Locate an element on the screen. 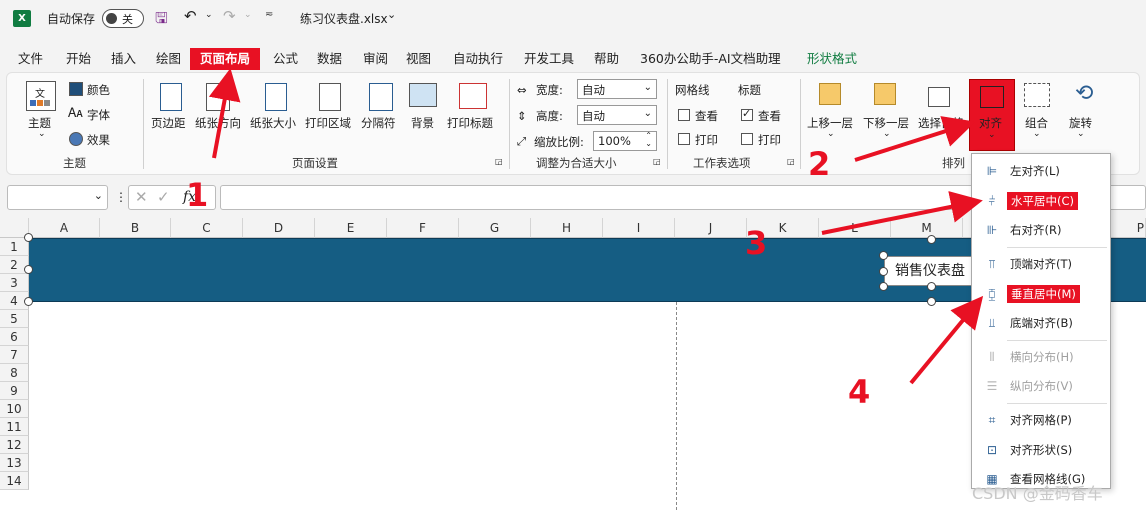  annotation-number: 1 is located at coordinates (197, 195).